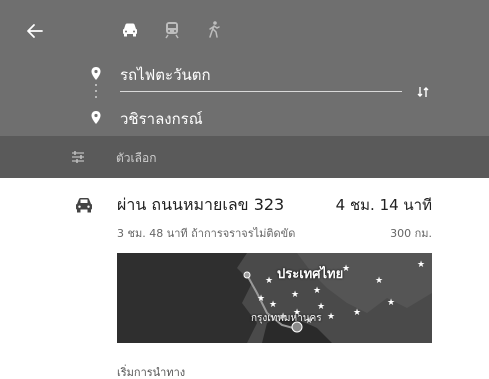  What do you see at coordinates (96, 117) in the screenshot?
I see `destination-pin-icon` at bounding box center [96, 117].